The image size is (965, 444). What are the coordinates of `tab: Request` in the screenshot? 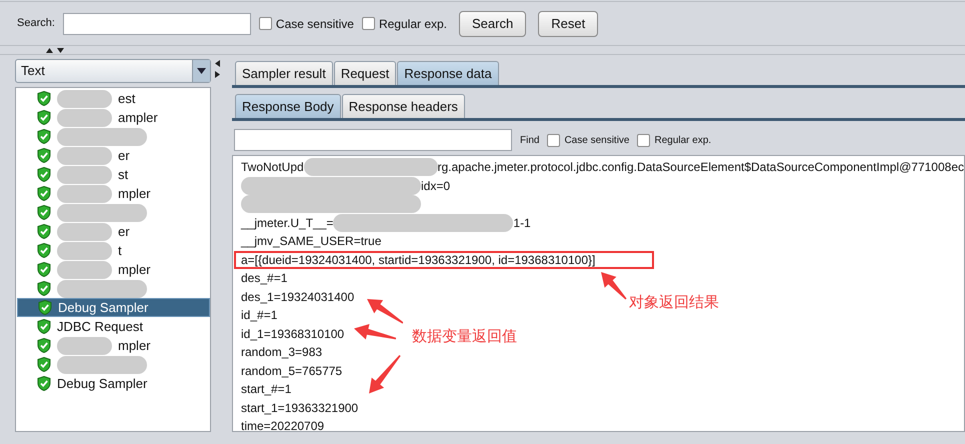 It's located at (365, 73).